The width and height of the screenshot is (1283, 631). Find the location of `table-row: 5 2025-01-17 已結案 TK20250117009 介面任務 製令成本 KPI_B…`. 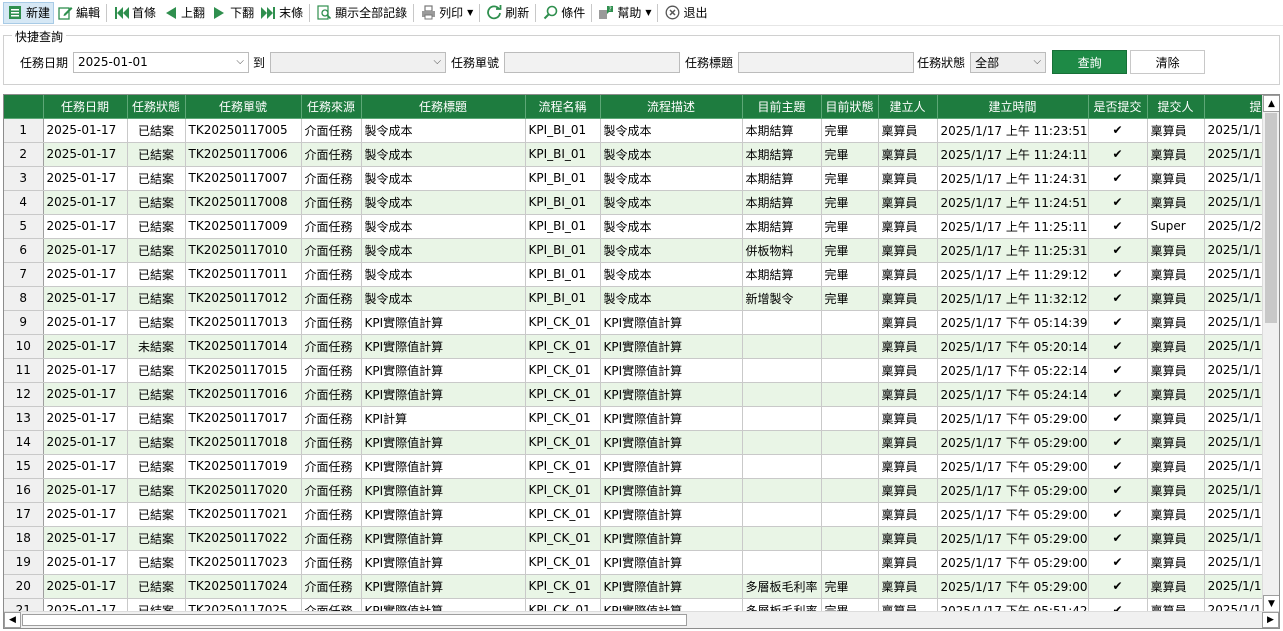

table-row: 5 2025-01-17 已結案 TK20250117009 介面任務 製令成本 KPI_B… is located at coordinates (634, 226).